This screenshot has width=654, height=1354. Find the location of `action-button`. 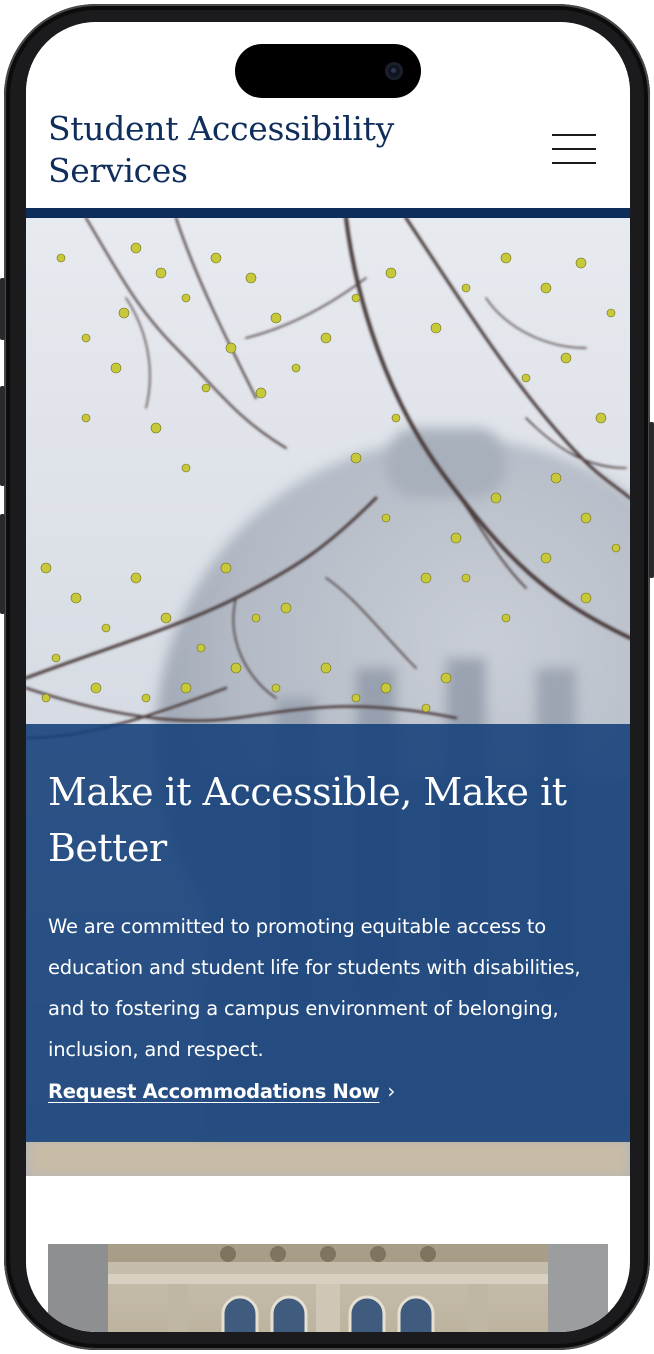

action-button is located at coordinates (2, 309).